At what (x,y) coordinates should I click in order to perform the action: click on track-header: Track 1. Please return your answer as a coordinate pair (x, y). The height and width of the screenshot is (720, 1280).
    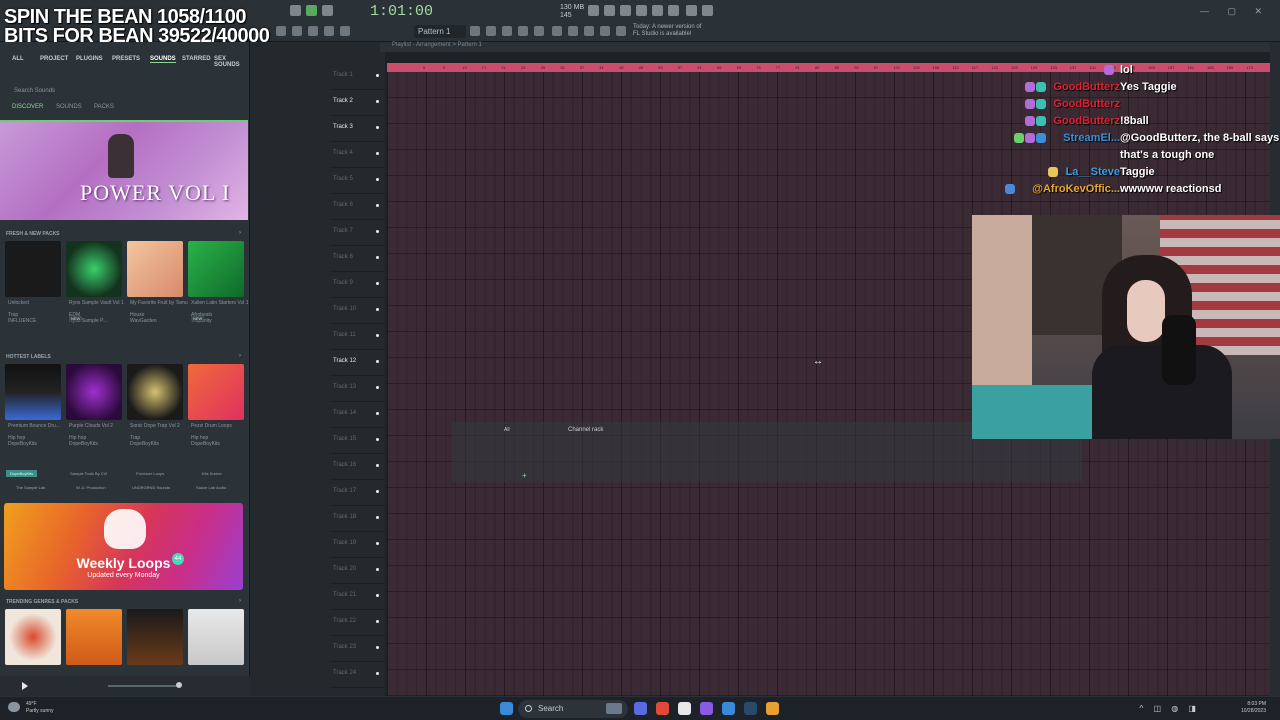
    Looking at the image, I should click on (357, 77).